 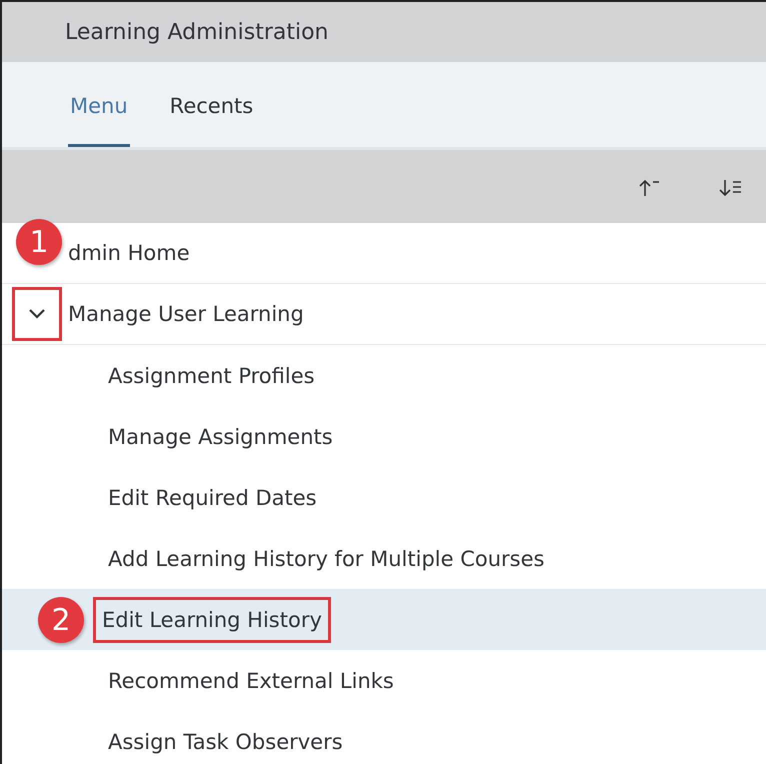 I want to click on window-title: Learning Administration, so click(x=196, y=32).